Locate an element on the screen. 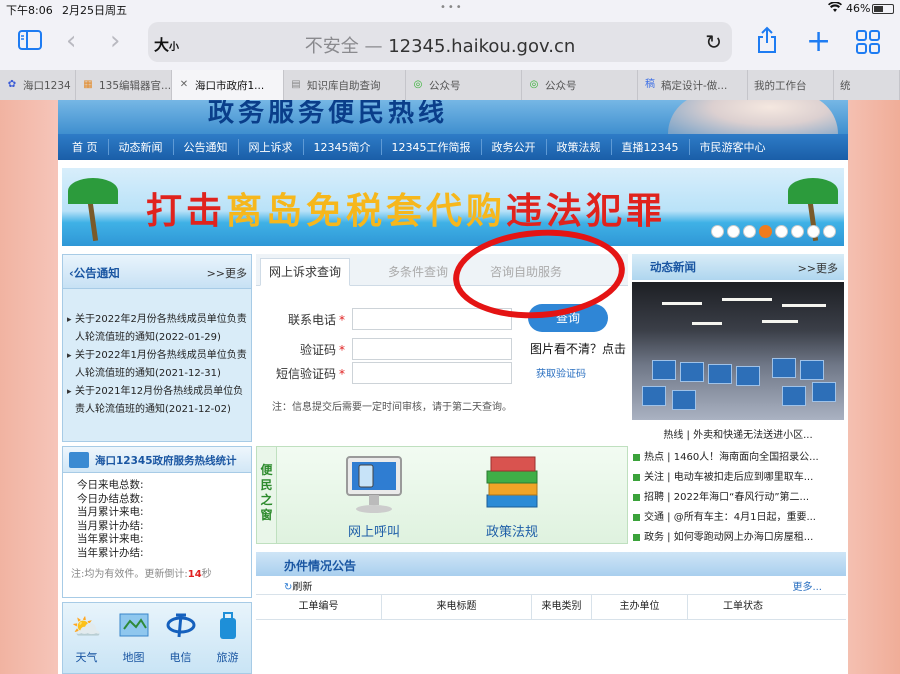 The image size is (900, 674). captcha-image-hint: 图片看不清？点击 is located at coordinates (578, 348).